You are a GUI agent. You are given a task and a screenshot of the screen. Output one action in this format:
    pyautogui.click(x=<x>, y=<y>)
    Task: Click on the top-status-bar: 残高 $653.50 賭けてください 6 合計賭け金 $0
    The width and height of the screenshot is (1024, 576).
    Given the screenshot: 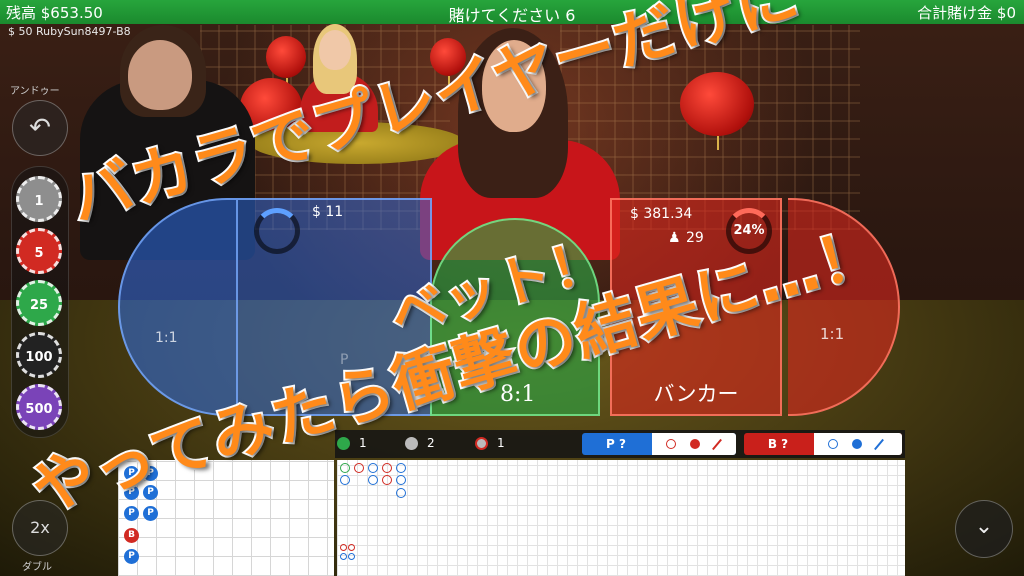 What is the action you would take?
    pyautogui.click(x=512, y=12)
    